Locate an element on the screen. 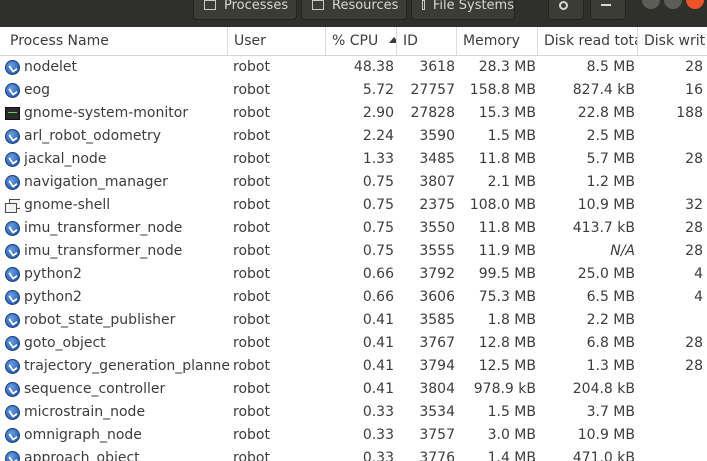 Image resolution: width=707 pixels, height=461 pixels. process-name: arl_robot_odometry is located at coordinates (92, 136).